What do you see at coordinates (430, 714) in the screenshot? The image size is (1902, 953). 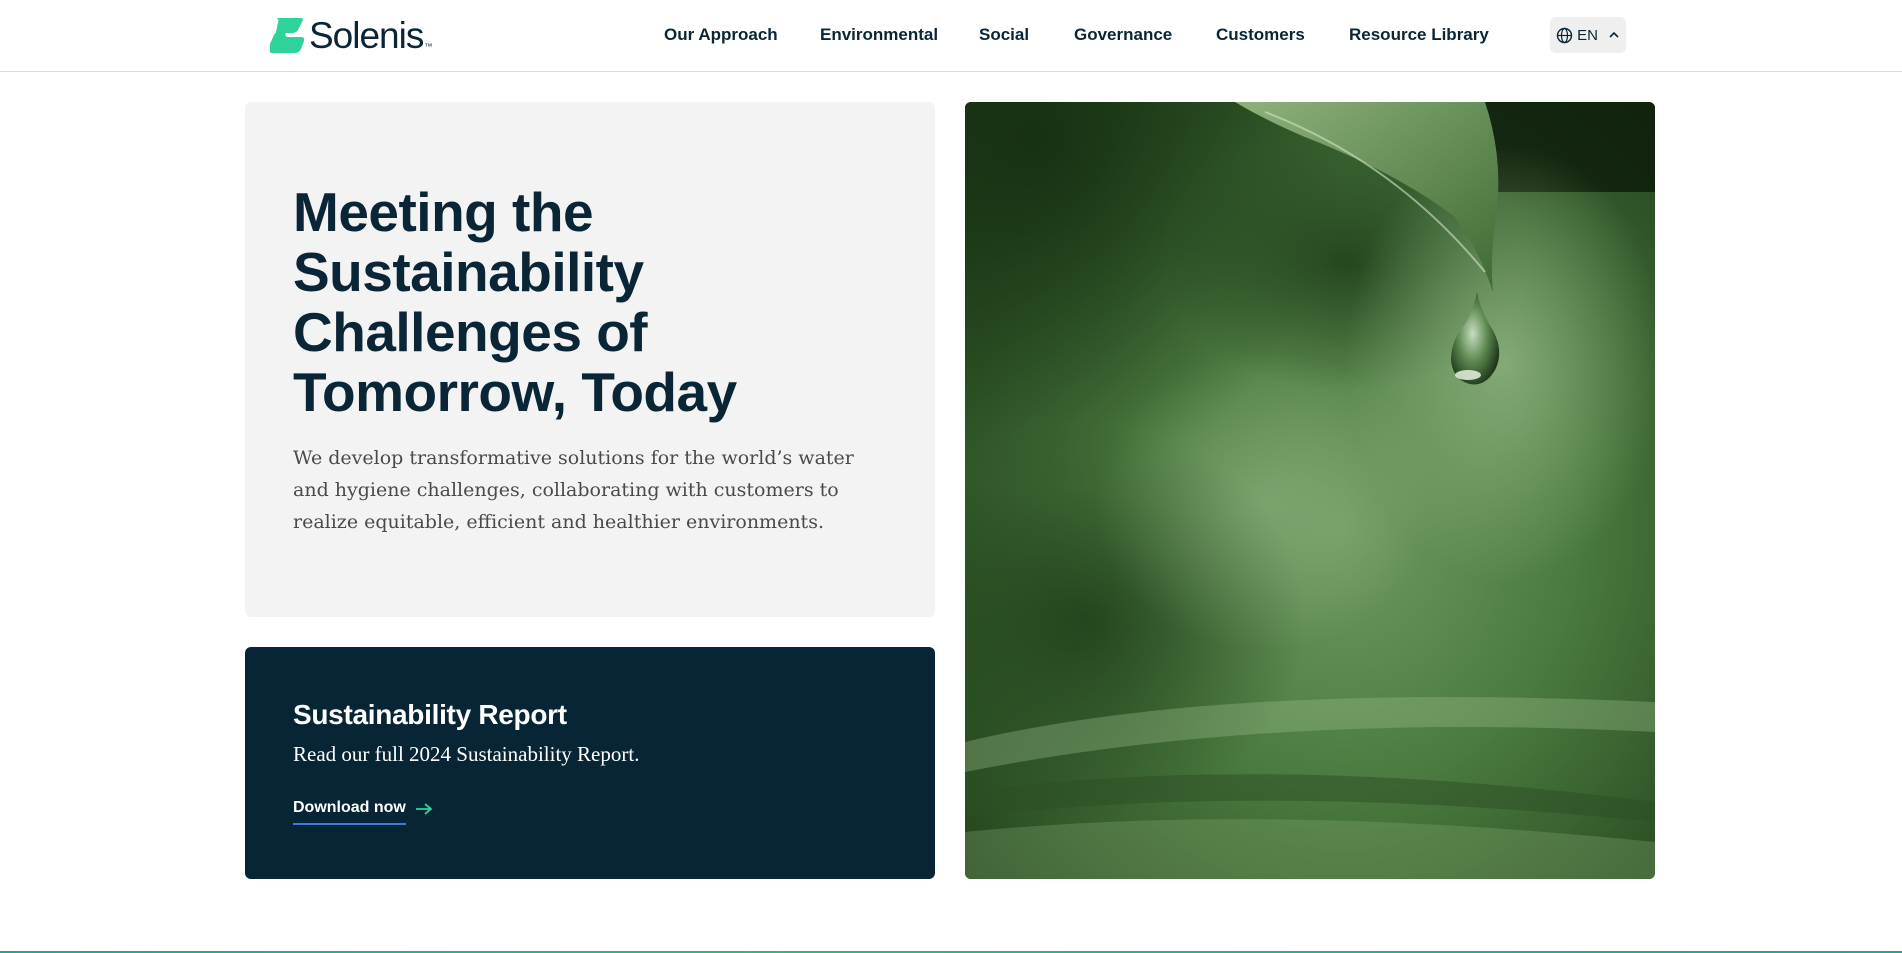 I see `report-title: Sustainability Report` at bounding box center [430, 714].